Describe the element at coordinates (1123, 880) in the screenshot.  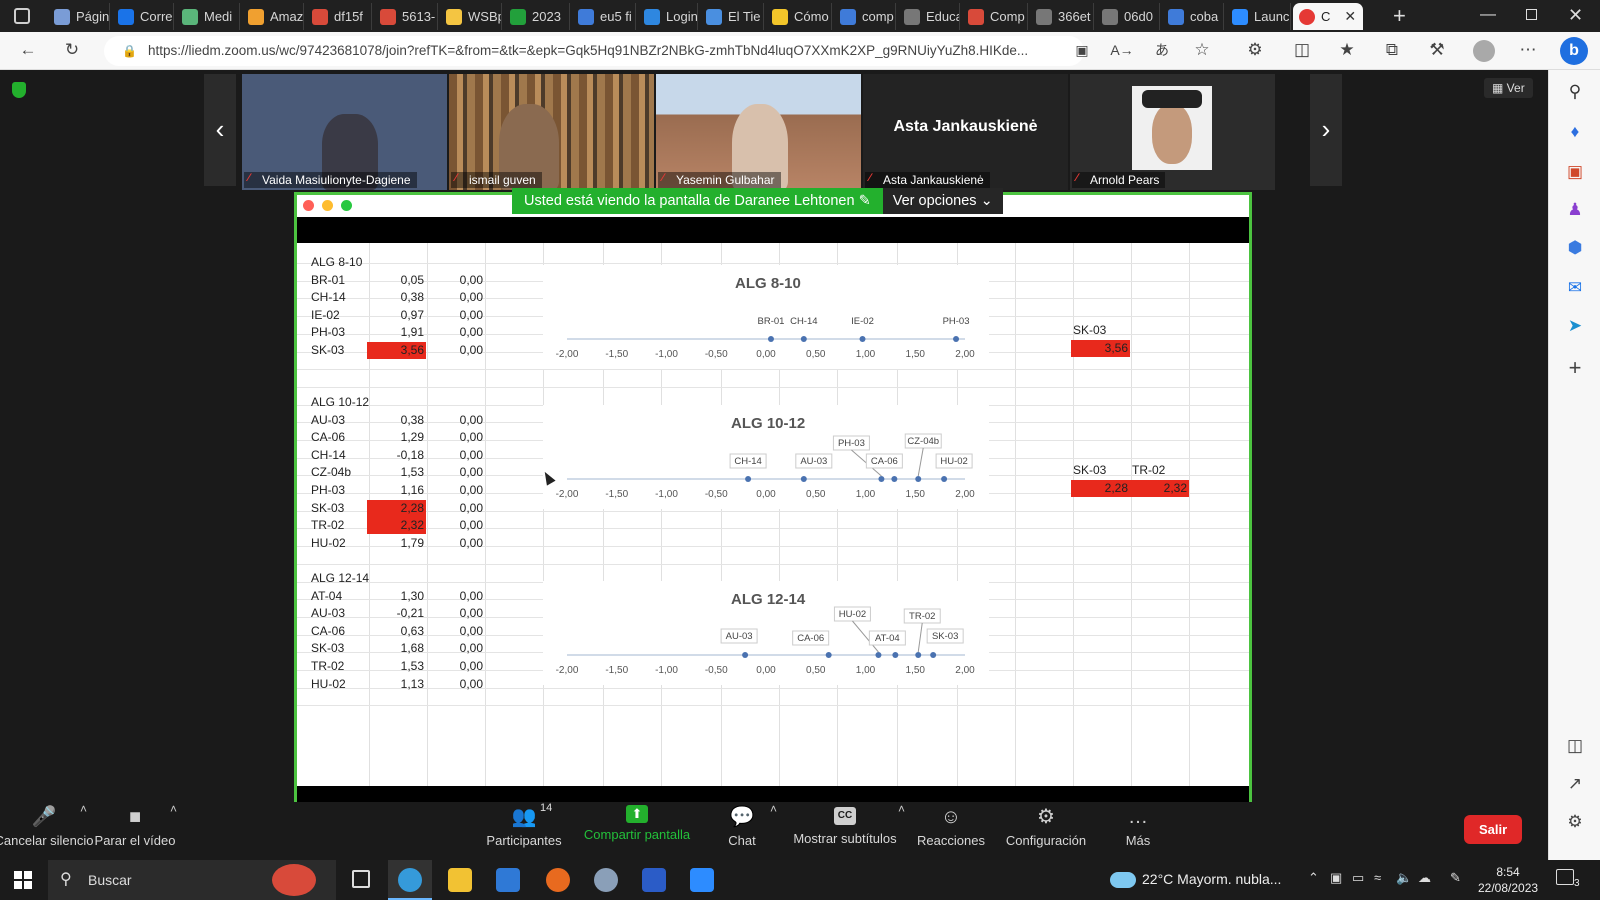
I see `weather-icon` at that location.